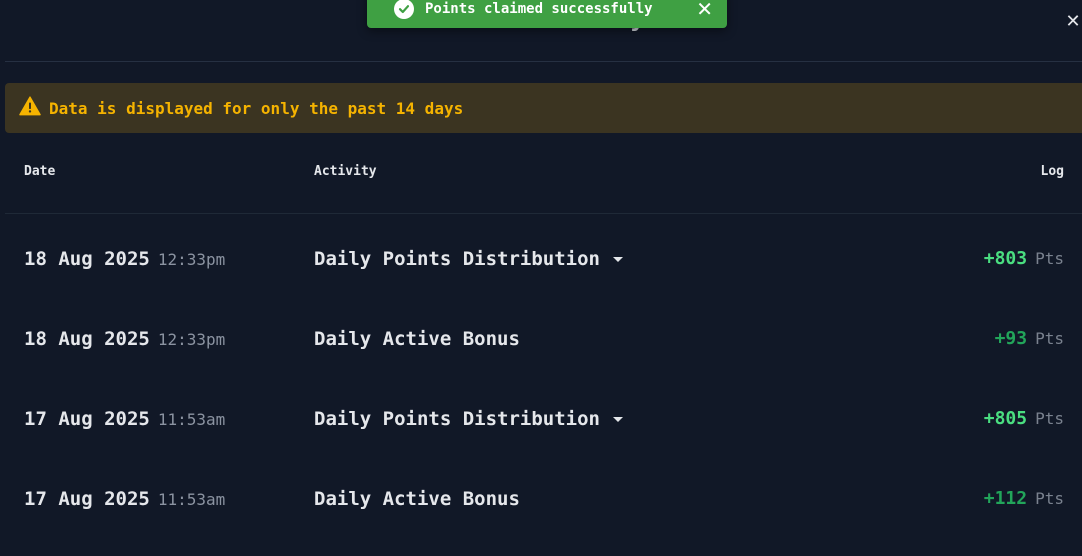 Image resolution: width=1082 pixels, height=556 pixels. I want to click on row-log-cell: +805 Pts, so click(1024, 419).